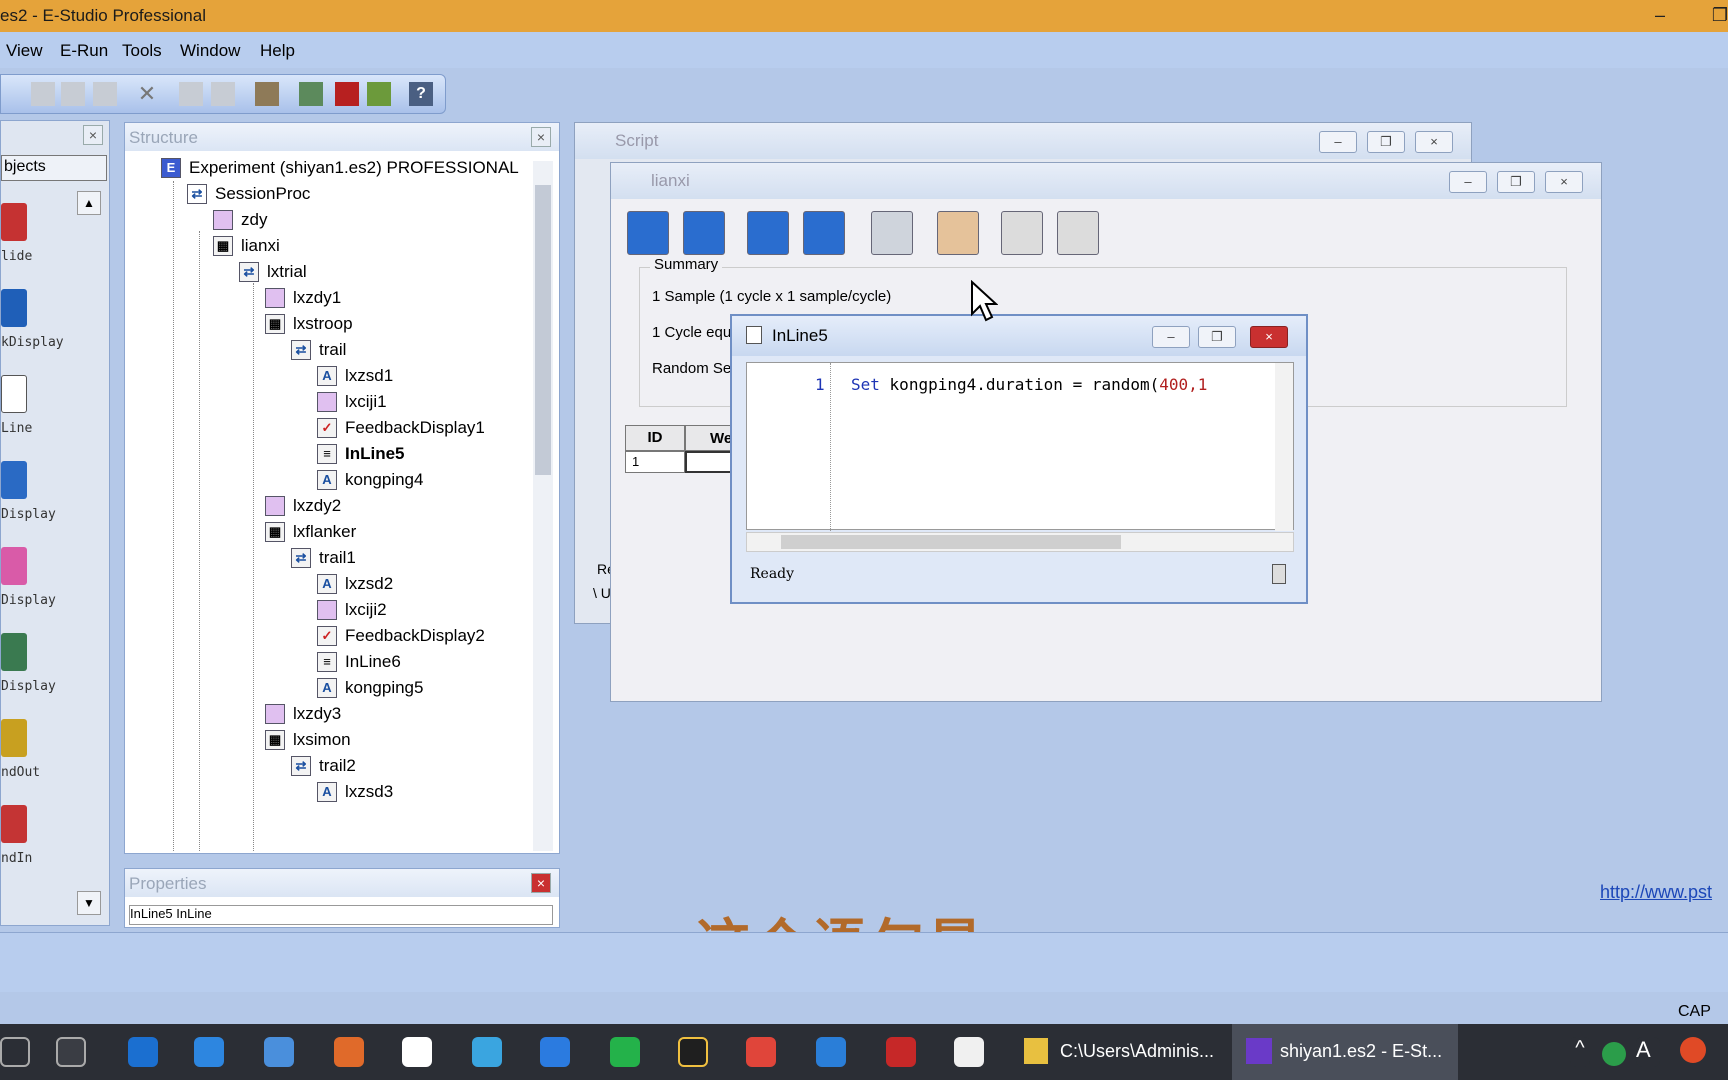 Image resolution: width=1728 pixels, height=1080 pixels. I want to click on chrome-icon, so click(761, 1052).